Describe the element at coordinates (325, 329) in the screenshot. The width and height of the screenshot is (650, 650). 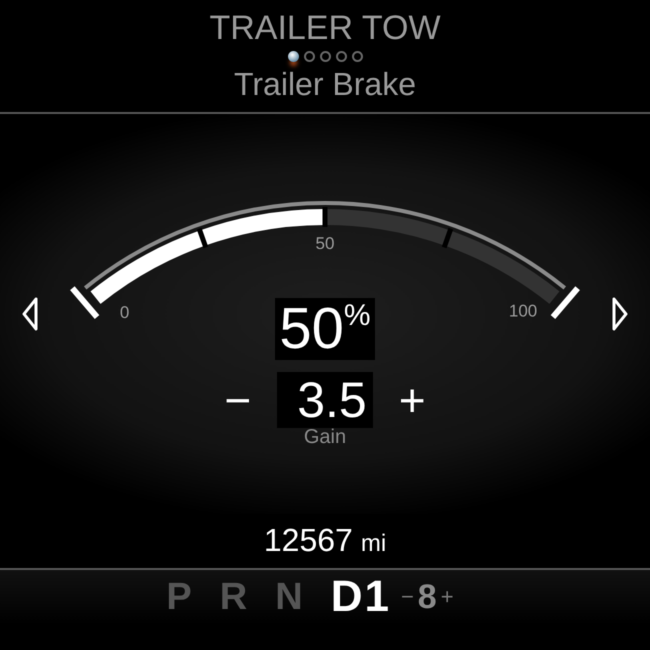
I see `percent-readout: 50%` at that location.